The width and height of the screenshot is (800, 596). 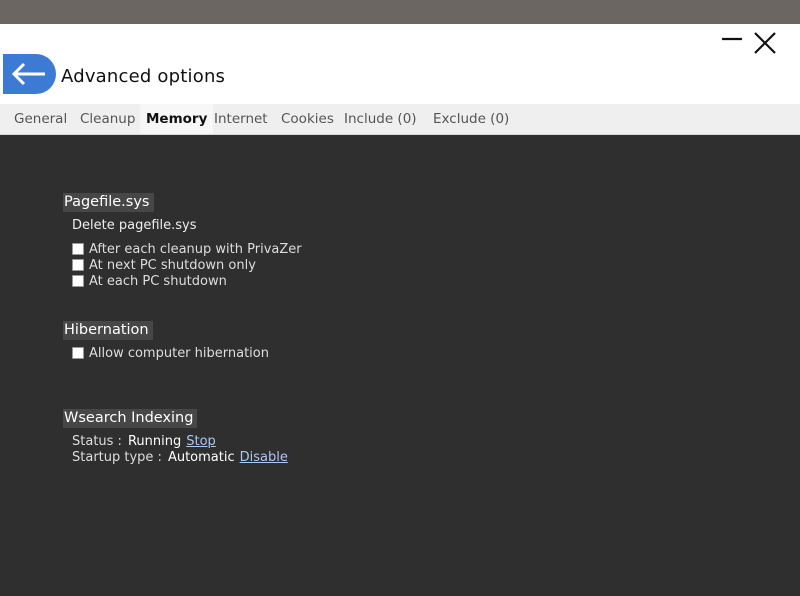 I want to click on stop-link: Stop, so click(x=201, y=441).